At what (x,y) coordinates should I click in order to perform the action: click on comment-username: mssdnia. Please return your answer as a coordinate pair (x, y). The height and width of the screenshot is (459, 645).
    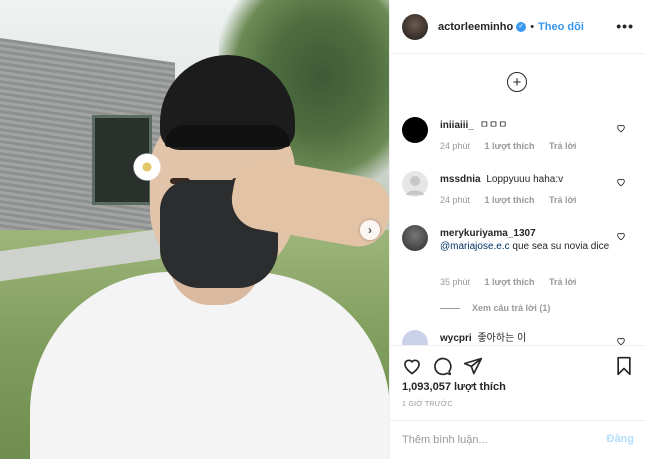
    Looking at the image, I should click on (460, 179).